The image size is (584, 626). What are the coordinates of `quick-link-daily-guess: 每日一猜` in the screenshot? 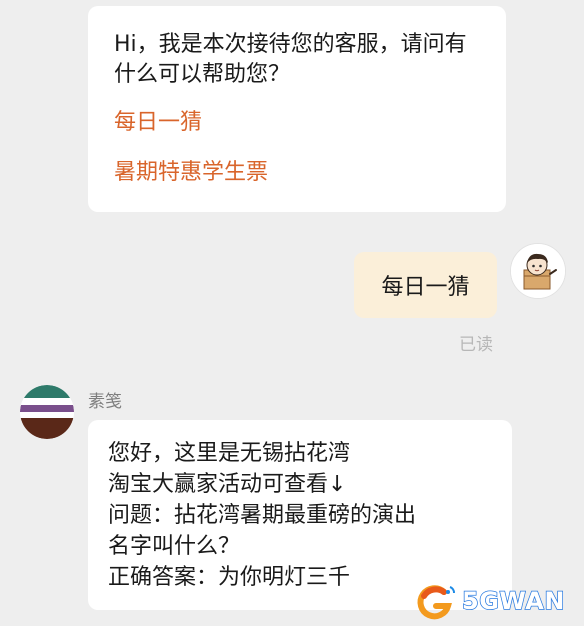 It's located at (158, 123).